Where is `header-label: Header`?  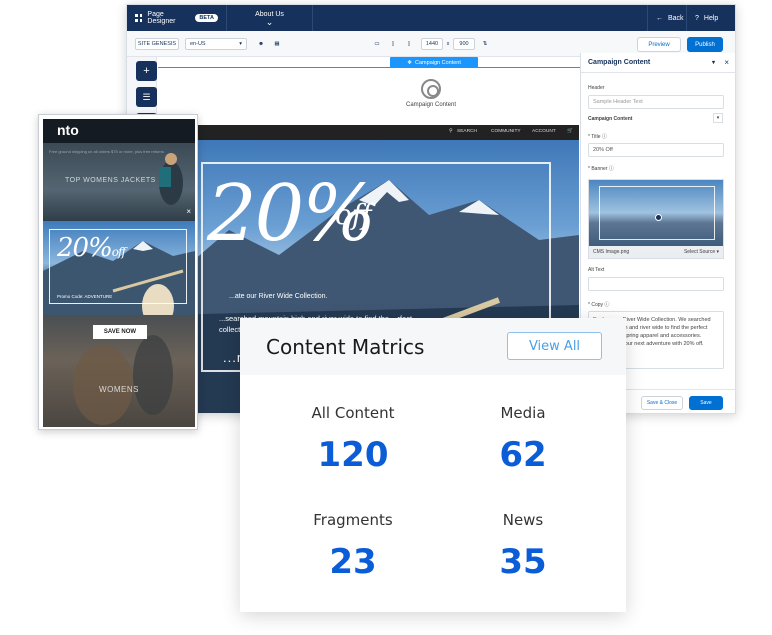
header-label: Header is located at coordinates (596, 88).